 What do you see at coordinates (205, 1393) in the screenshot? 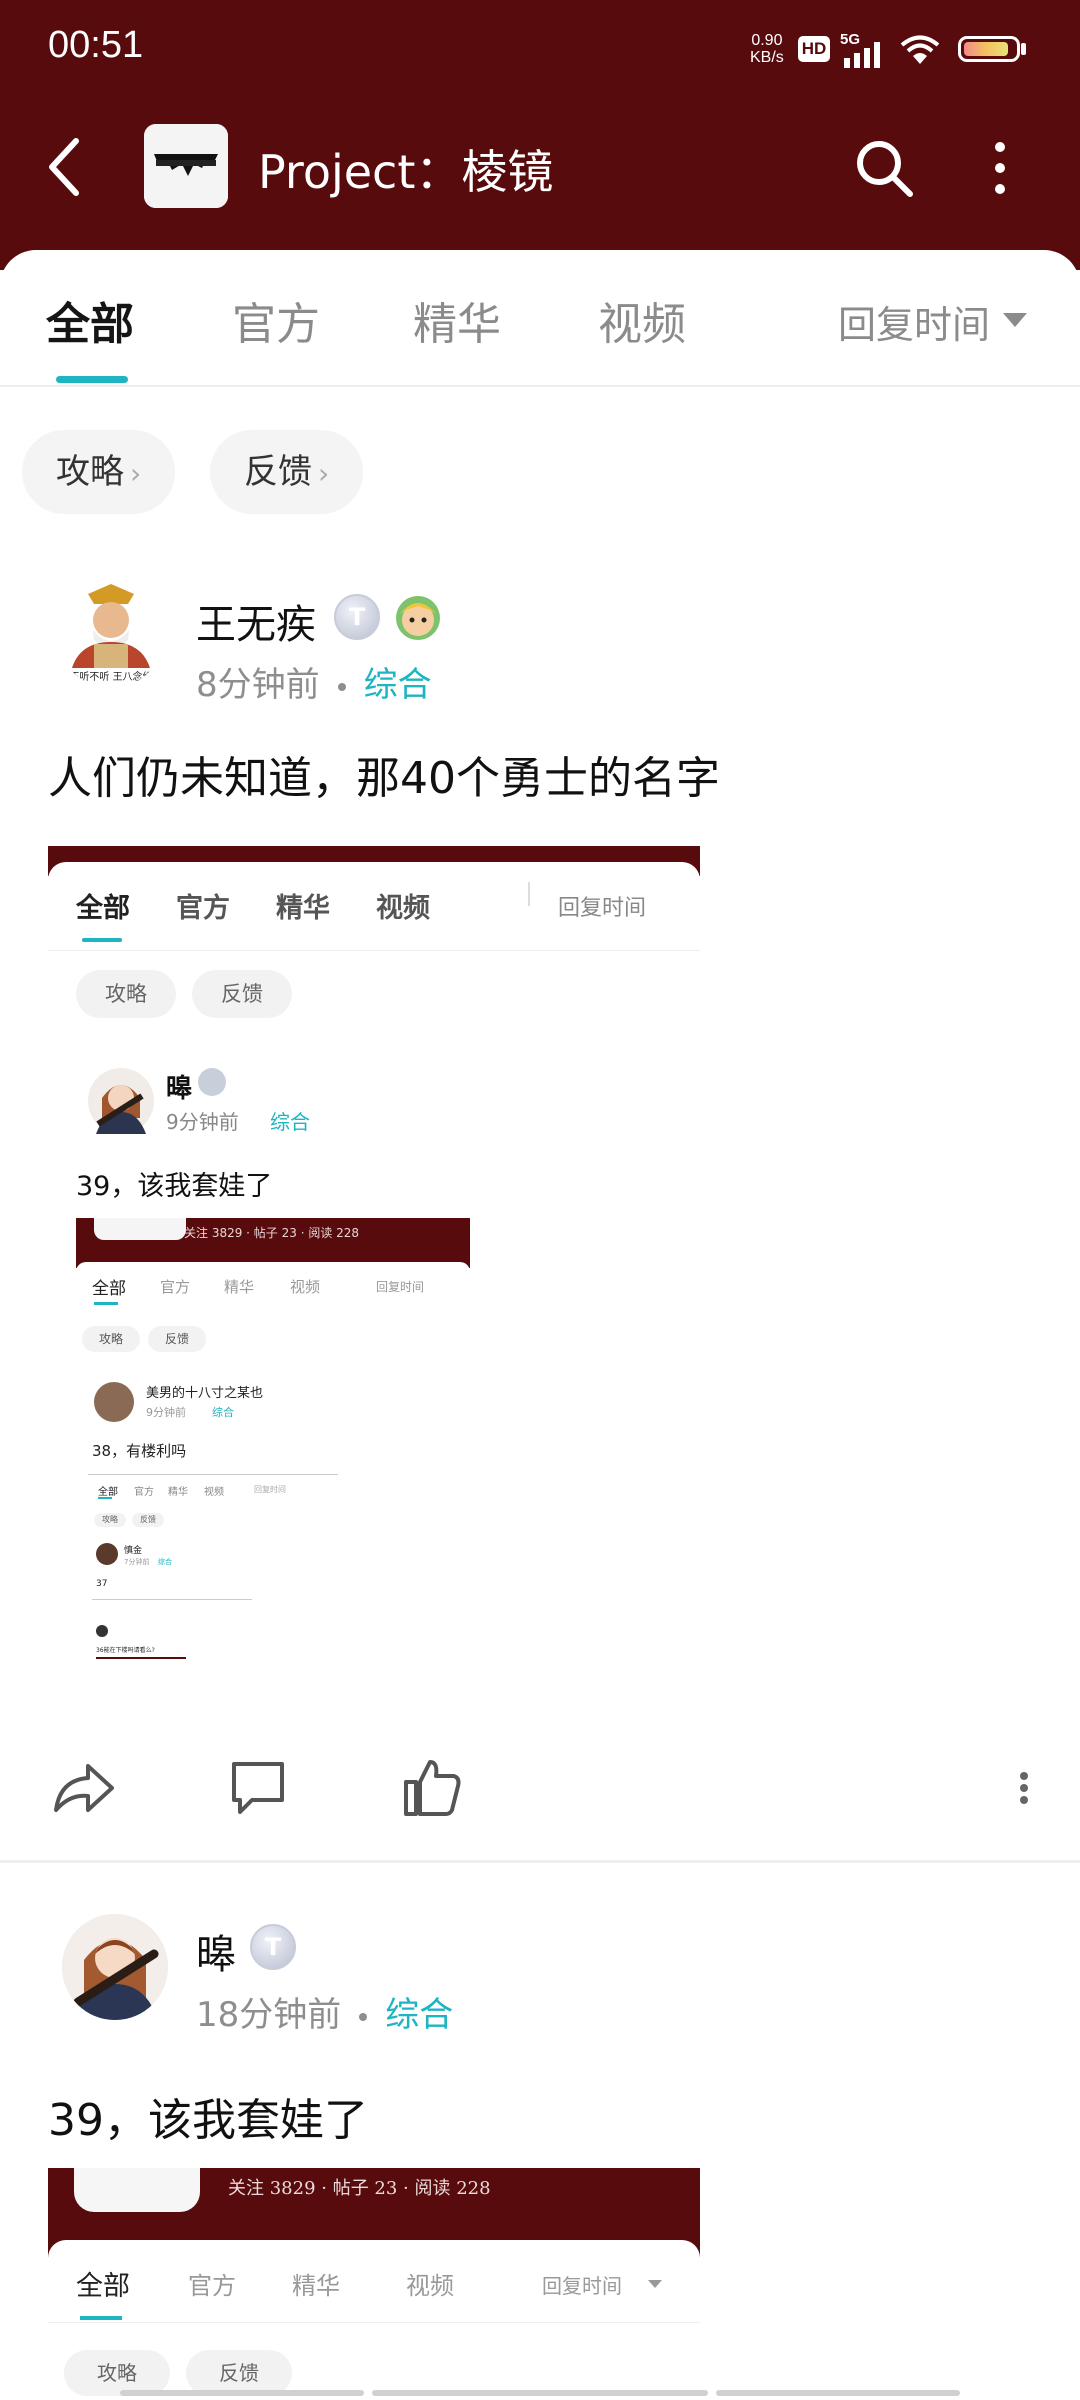
I see `nested-author: 美男的十八寸之某也` at bounding box center [205, 1393].